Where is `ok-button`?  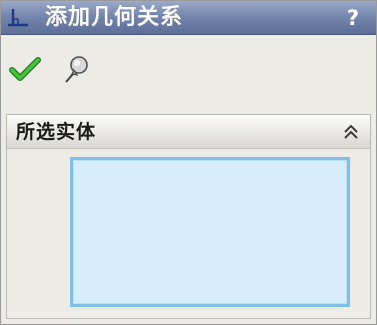 ok-button is located at coordinates (25, 70).